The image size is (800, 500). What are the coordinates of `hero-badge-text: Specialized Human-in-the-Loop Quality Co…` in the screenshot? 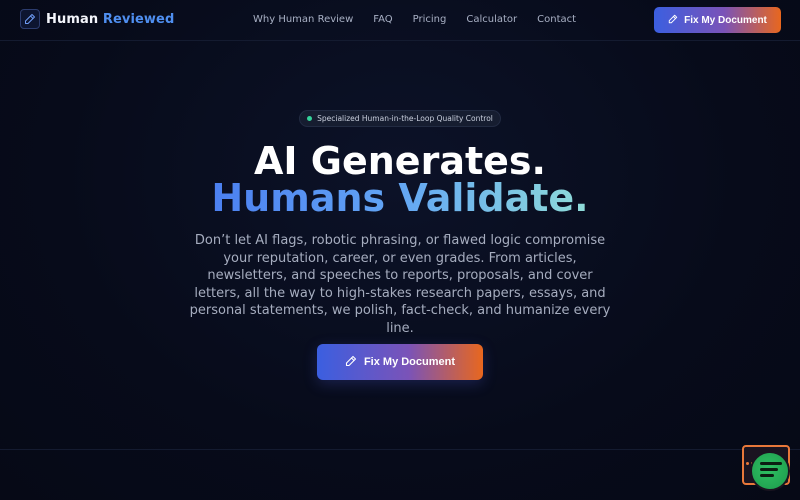 It's located at (405, 118).